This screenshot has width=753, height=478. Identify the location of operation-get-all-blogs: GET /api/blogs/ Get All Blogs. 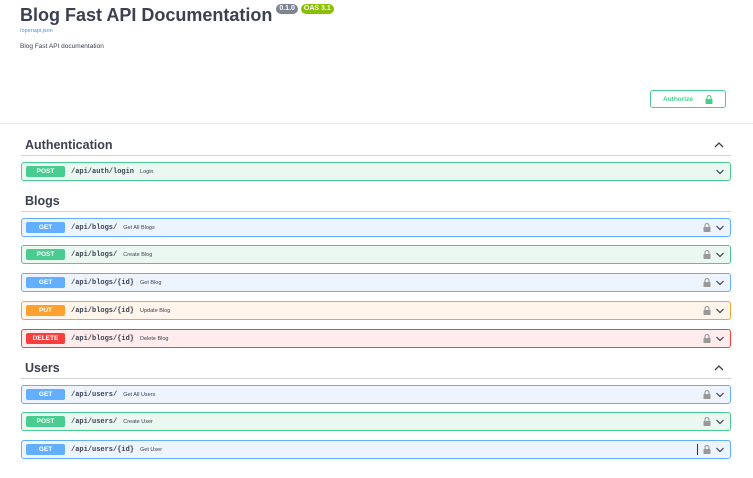
(376, 227).